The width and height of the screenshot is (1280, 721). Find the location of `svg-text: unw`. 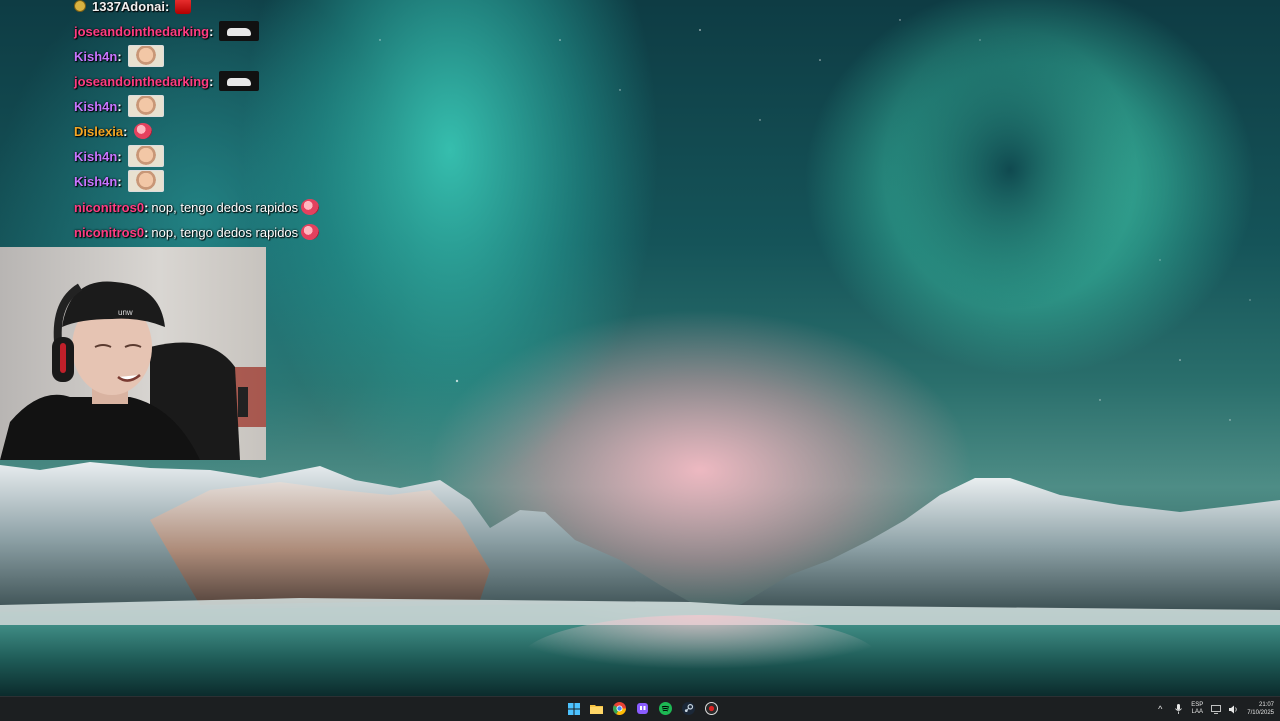

svg-text: unw is located at coordinates (125, 312).